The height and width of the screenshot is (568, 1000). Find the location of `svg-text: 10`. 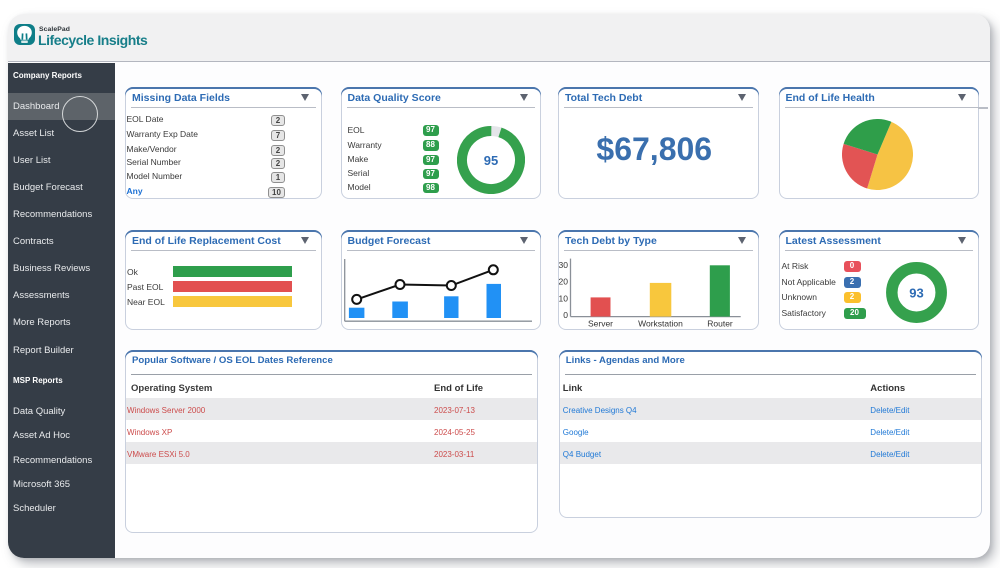

svg-text: 10 is located at coordinates (564, 298).